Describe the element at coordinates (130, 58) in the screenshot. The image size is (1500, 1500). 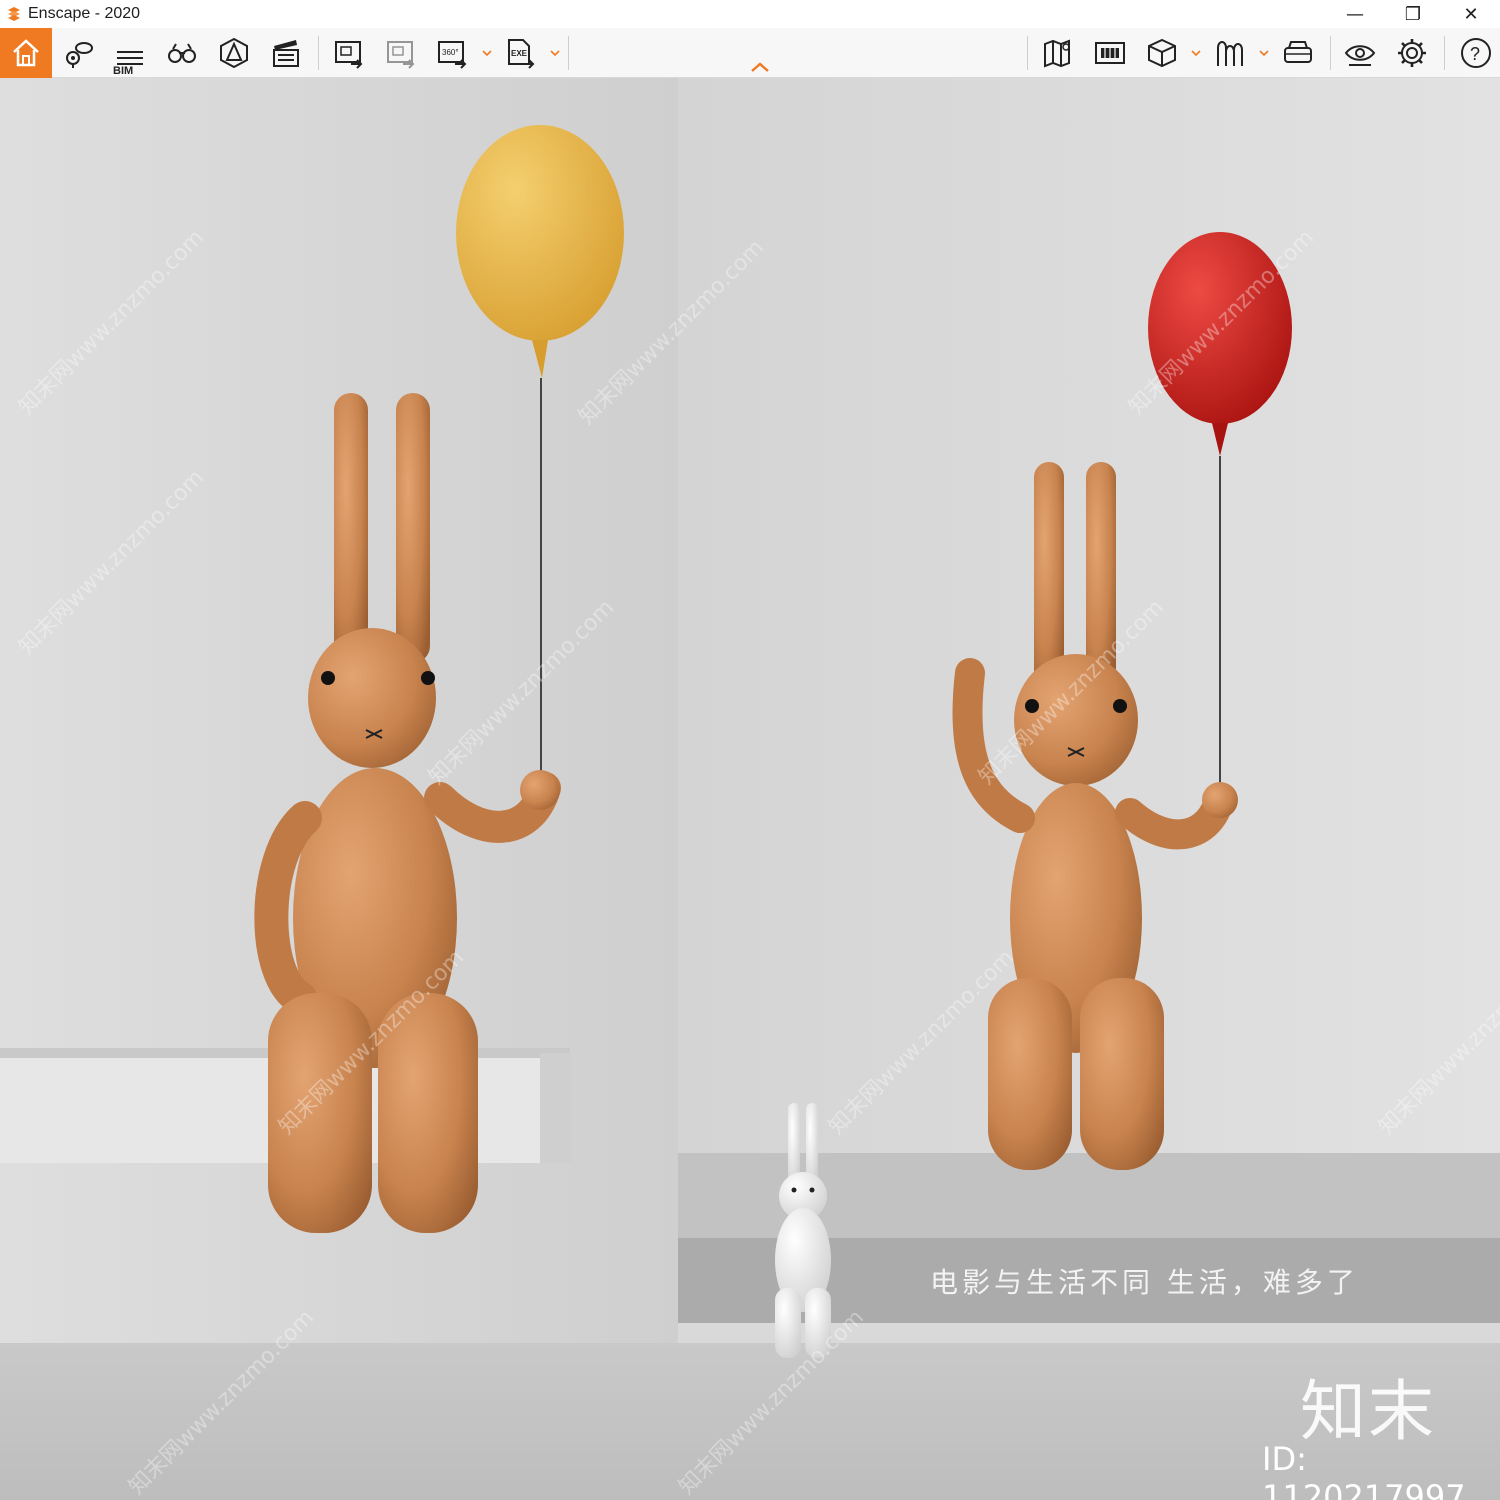
I see `bim-icon` at that location.